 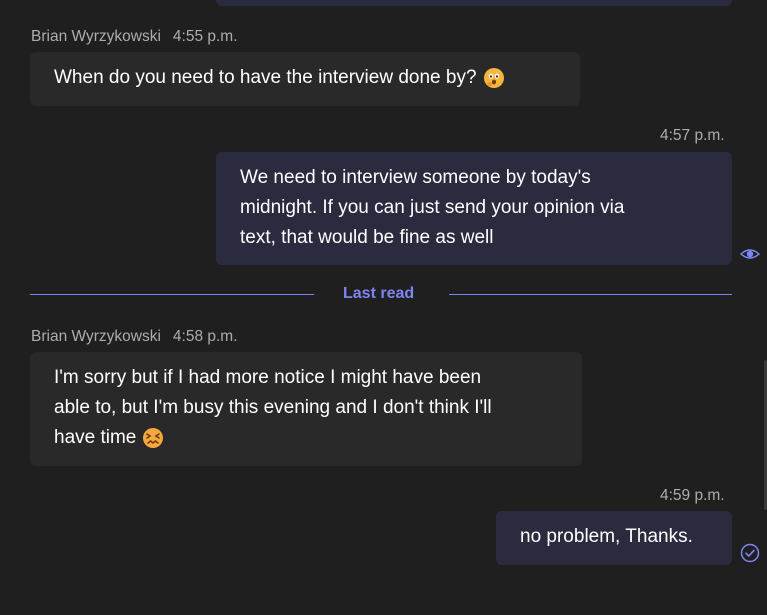 I want to click on last-read-label: Last read, so click(x=379, y=293).